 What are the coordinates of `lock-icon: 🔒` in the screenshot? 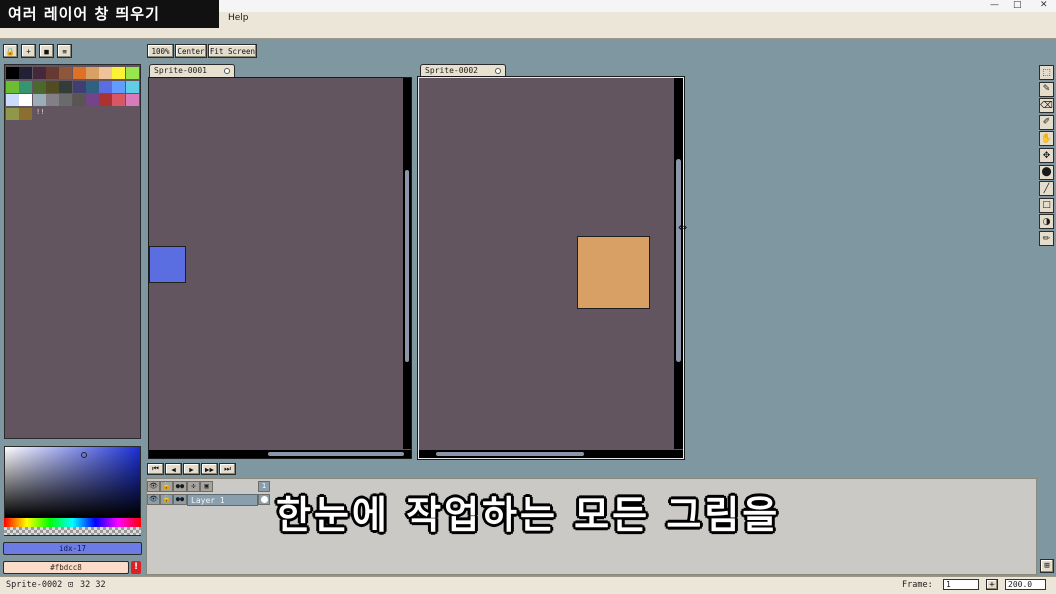 It's located at (10, 51).